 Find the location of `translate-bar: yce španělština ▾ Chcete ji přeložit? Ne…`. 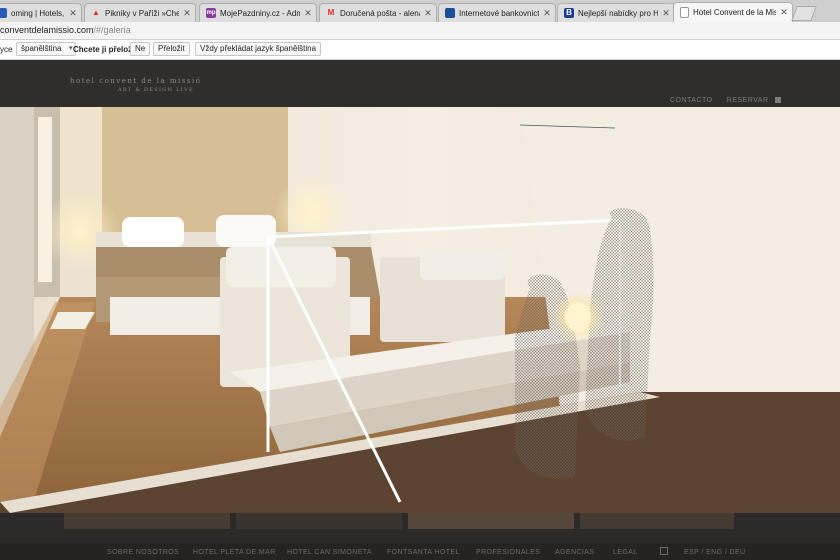

translate-bar: yce španělština ▾ Chcete ji přeložit? Ne… is located at coordinates (420, 50).